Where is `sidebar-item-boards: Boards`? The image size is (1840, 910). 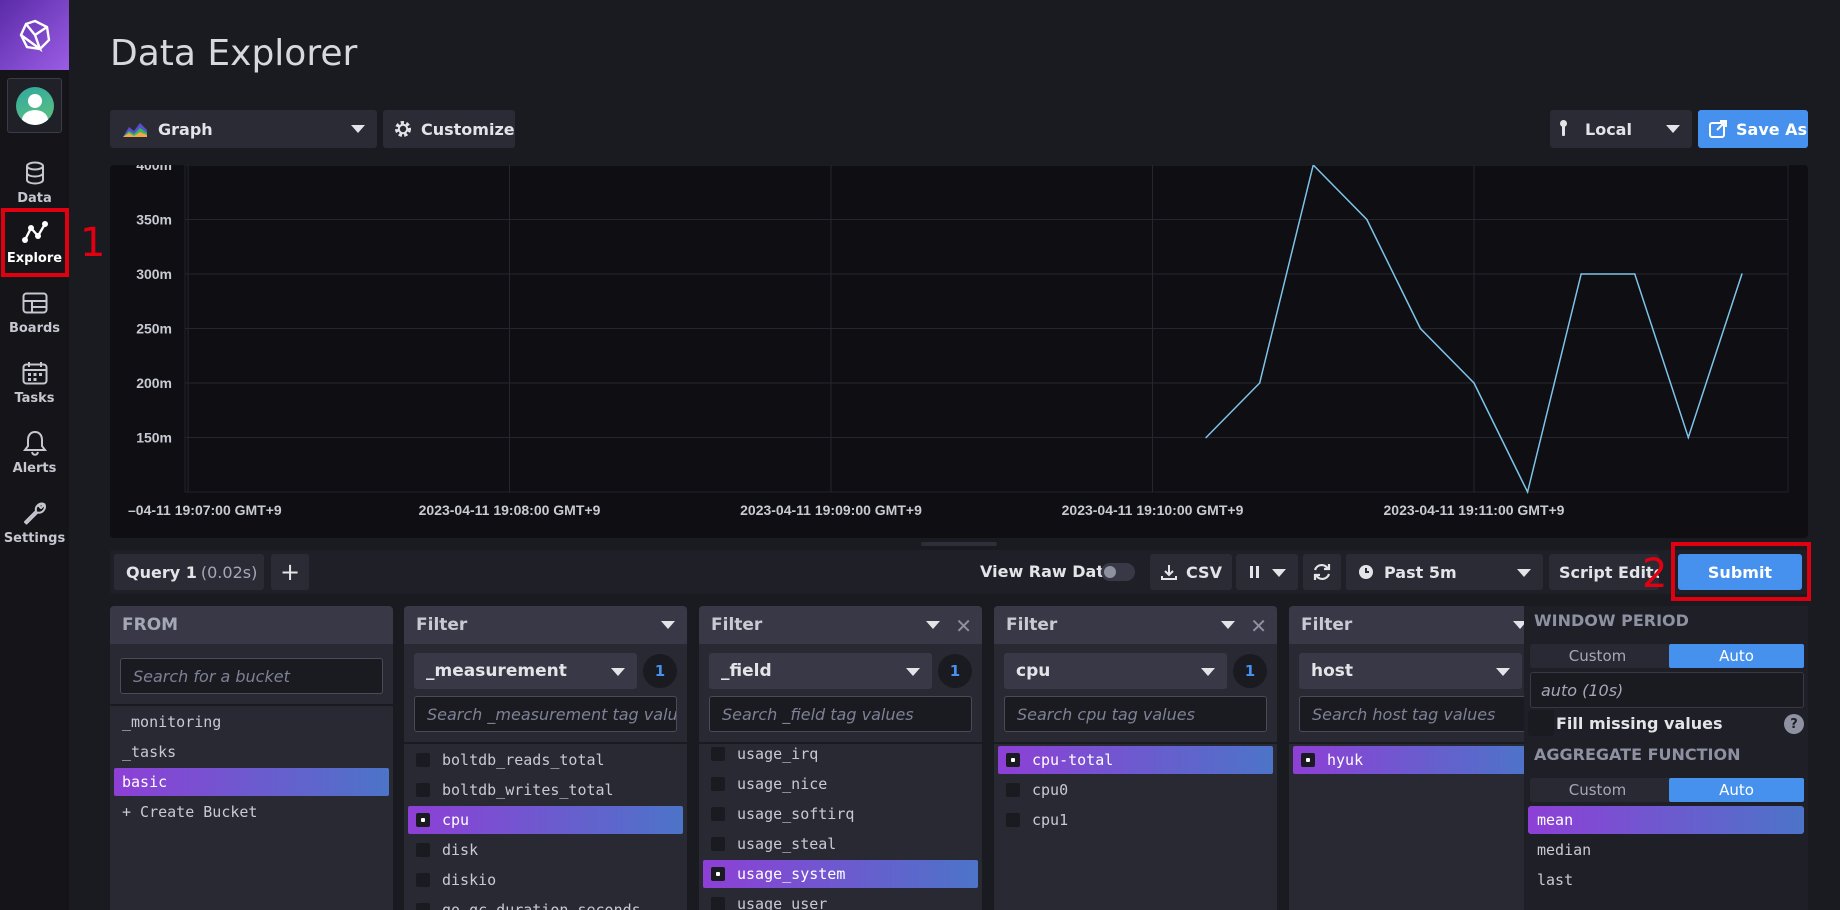
sidebar-item-boards: Boards is located at coordinates (34, 312).